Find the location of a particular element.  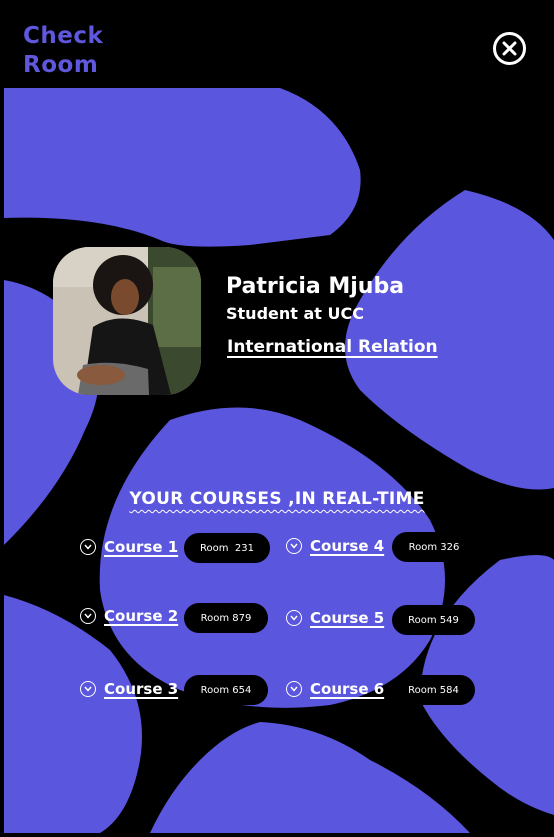

room-badge: Room 326 is located at coordinates (434, 547).